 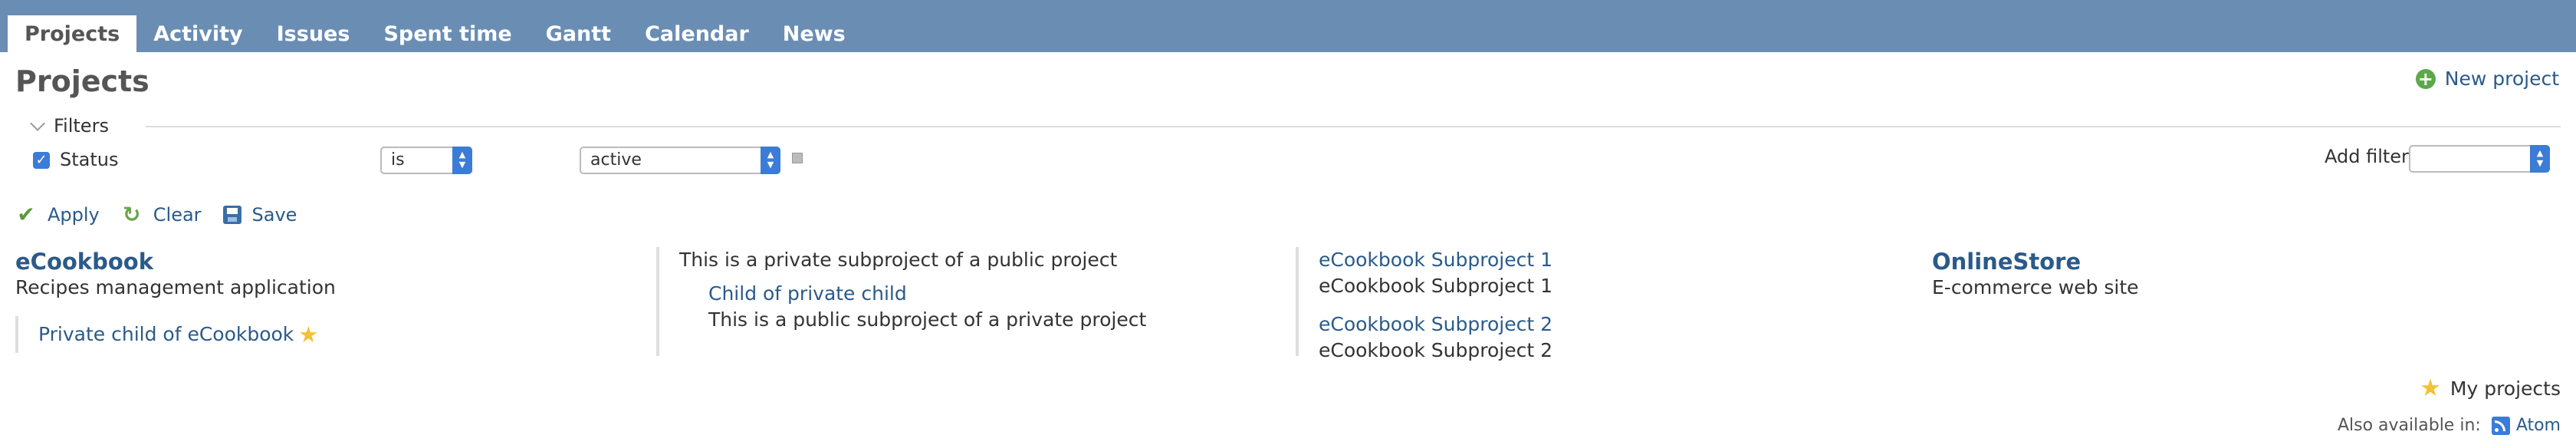 I want to click on apply-button: ✔ Apply, so click(x=58, y=215).